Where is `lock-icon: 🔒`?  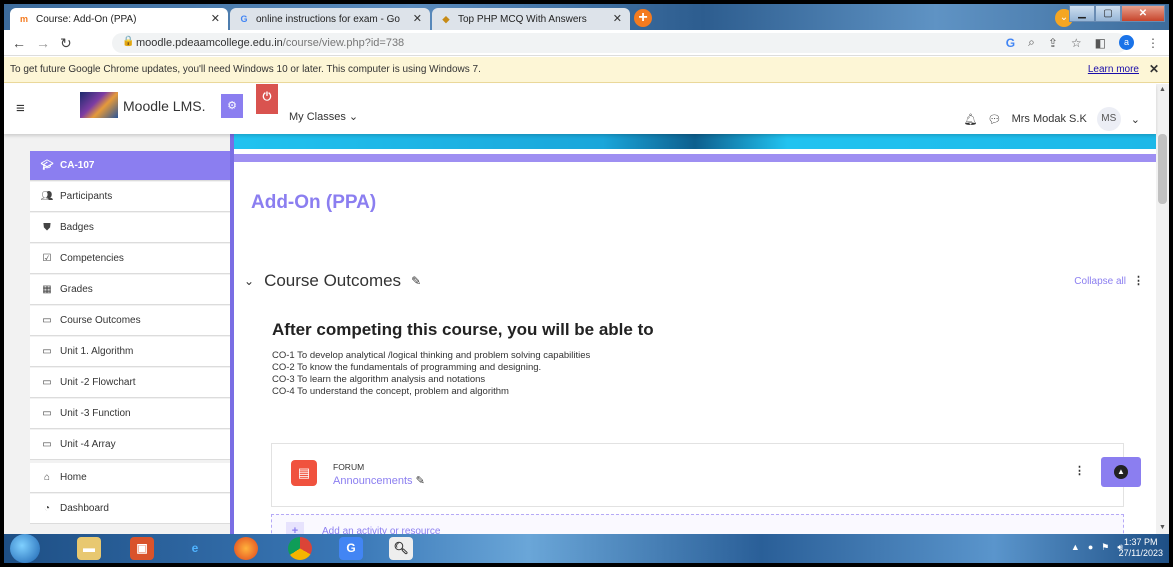 lock-icon: 🔒 is located at coordinates (128, 41).